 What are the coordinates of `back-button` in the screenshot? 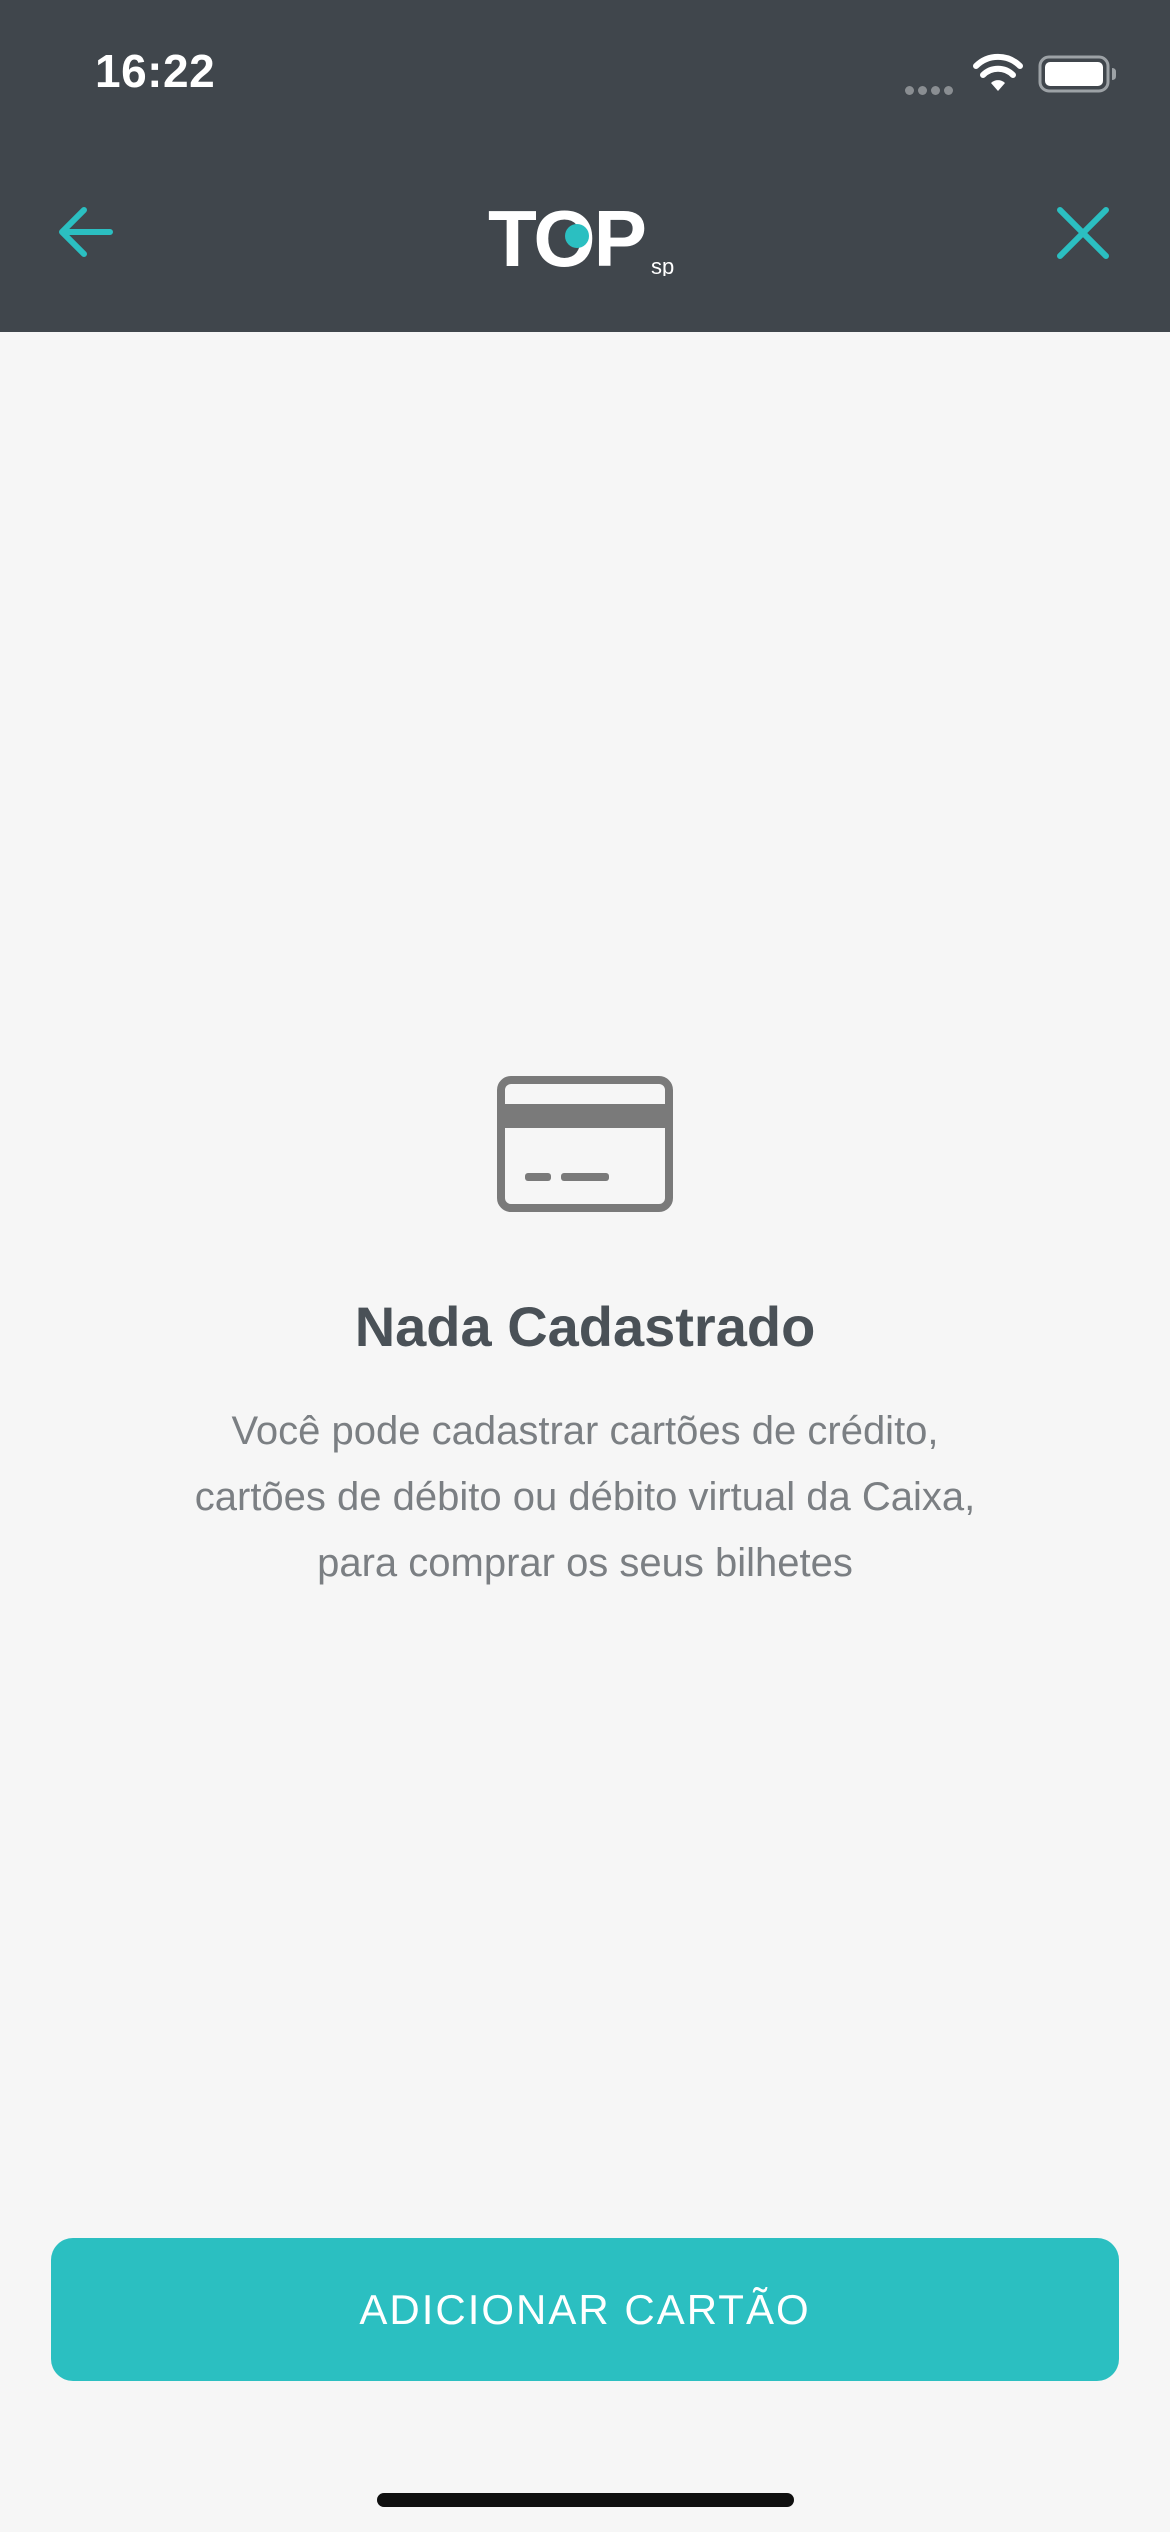 It's located at (86, 232).